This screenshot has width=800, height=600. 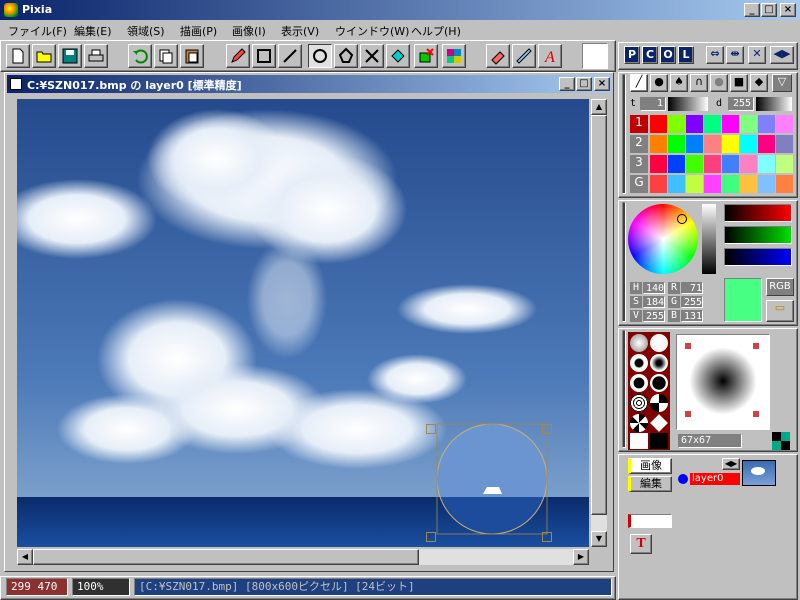 I want to click on text-tool-icon: T, so click(x=641, y=544).